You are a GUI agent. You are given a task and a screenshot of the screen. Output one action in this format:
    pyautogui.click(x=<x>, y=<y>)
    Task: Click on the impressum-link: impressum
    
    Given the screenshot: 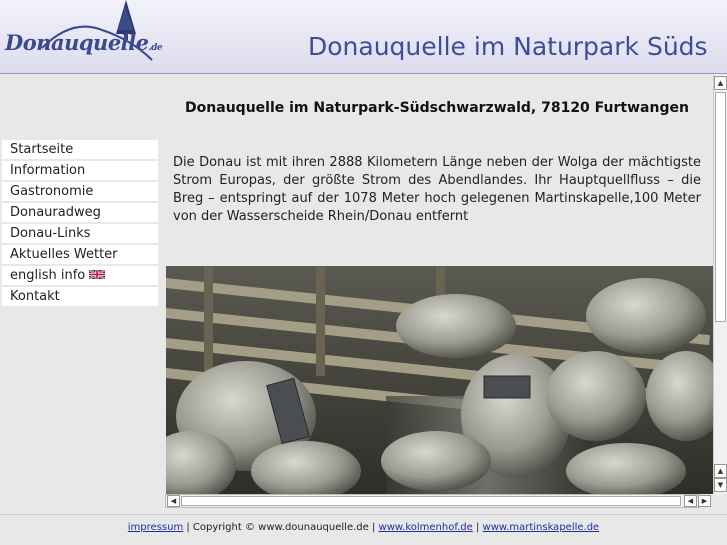 What is the action you would take?
    pyautogui.click(x=155, y=527)
    